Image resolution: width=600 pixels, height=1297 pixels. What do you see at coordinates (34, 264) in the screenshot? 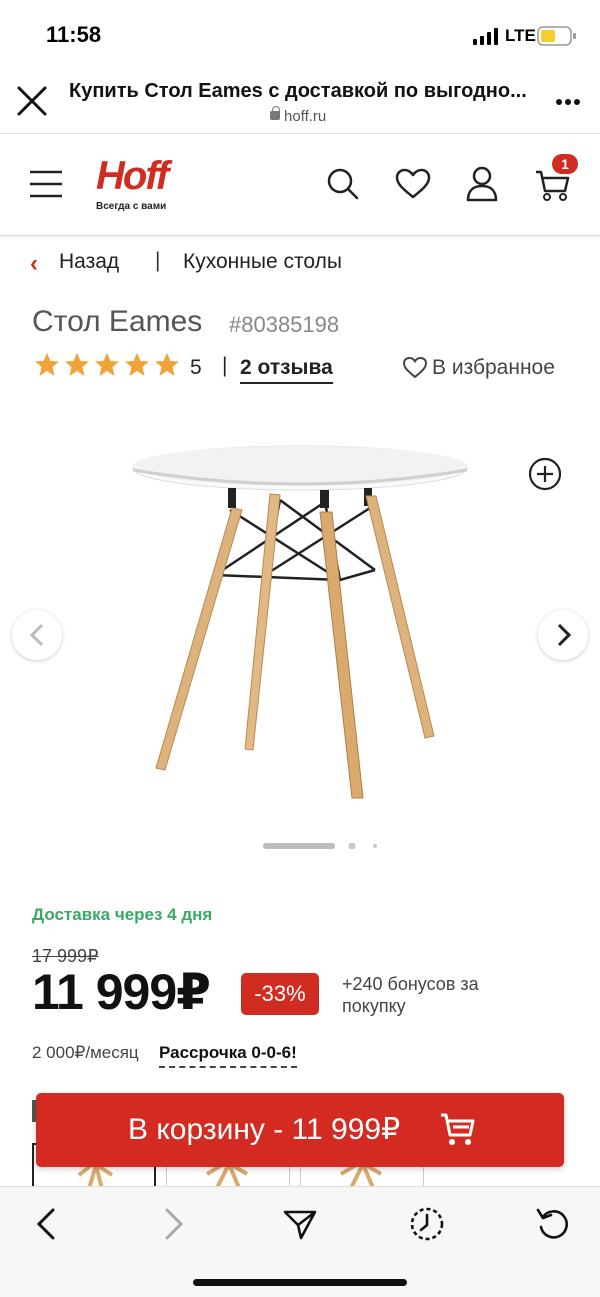
I see `chevron-left-icon: ‹` at bounding box center [34, 264].